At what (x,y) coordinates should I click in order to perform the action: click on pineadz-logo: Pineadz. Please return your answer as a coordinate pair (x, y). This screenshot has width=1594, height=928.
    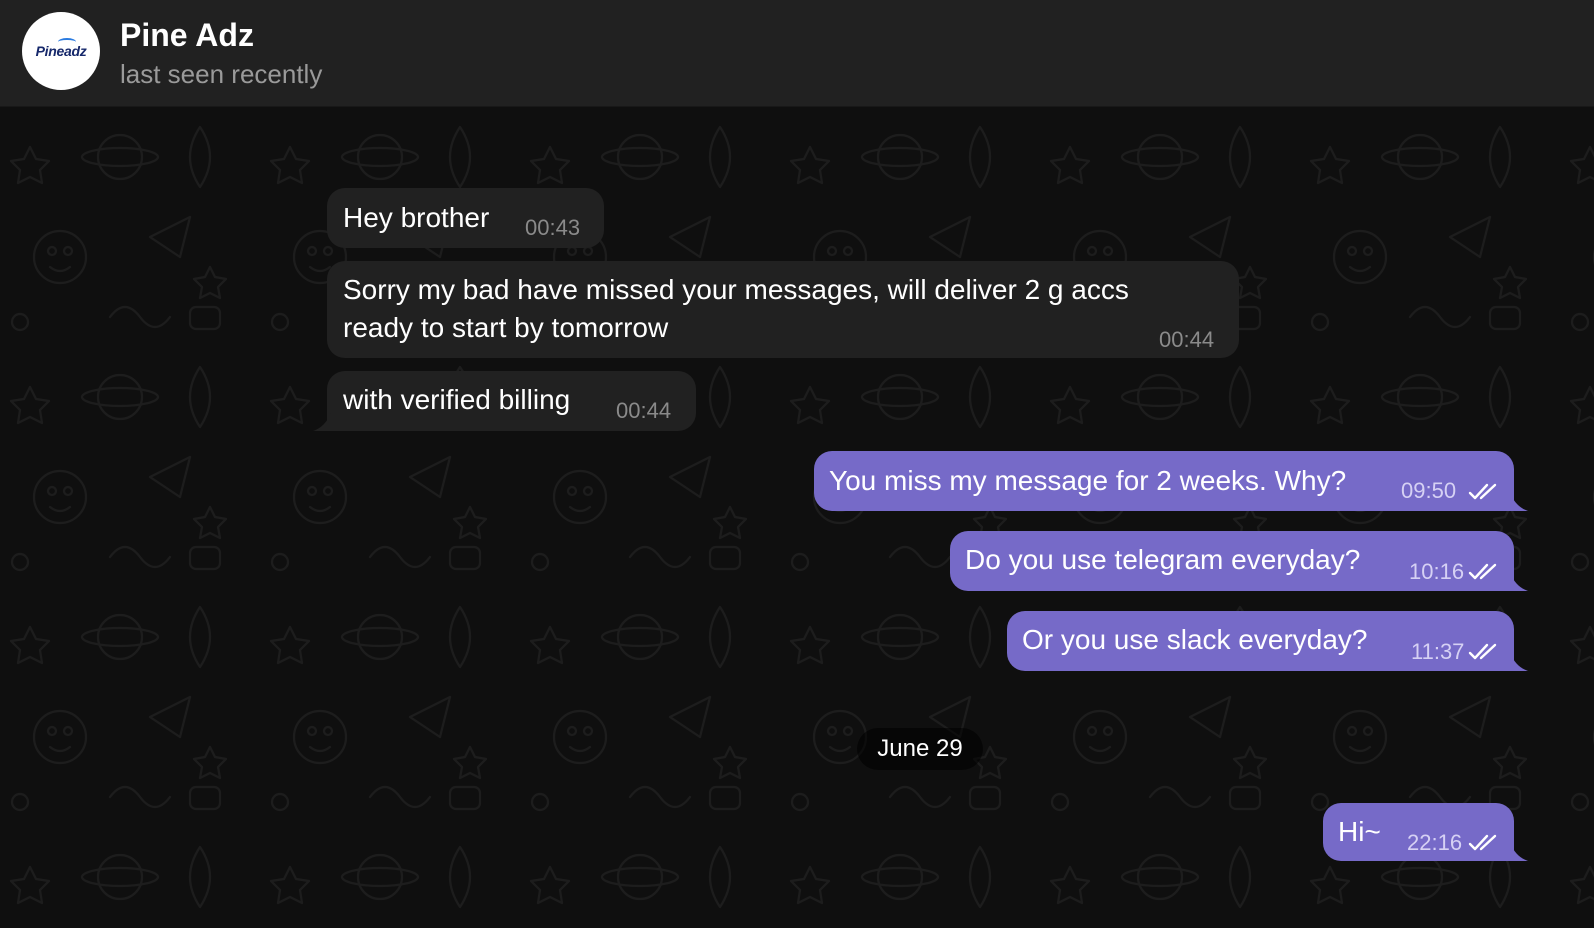
    Looking at the image, I should click on (61, 48).